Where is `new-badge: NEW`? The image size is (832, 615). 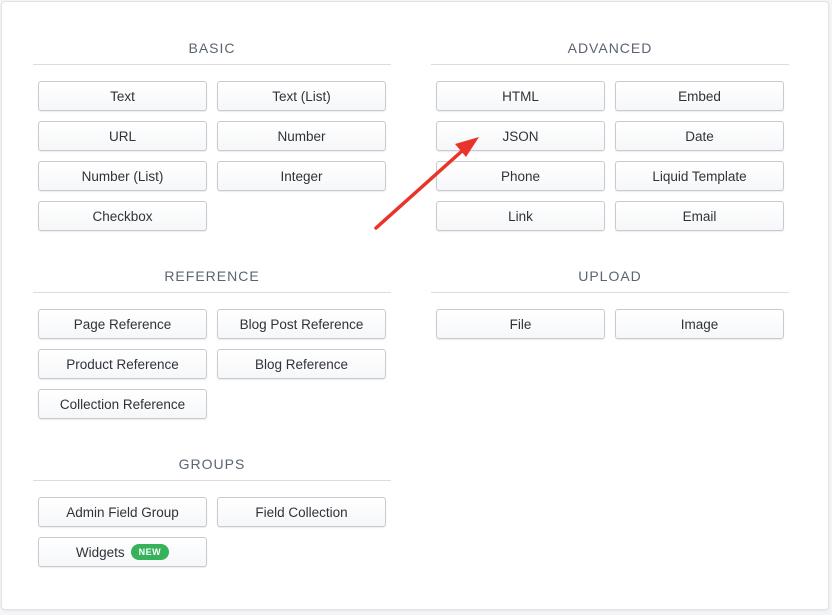
new-badge: NEW is located at coordinates (150, 552).